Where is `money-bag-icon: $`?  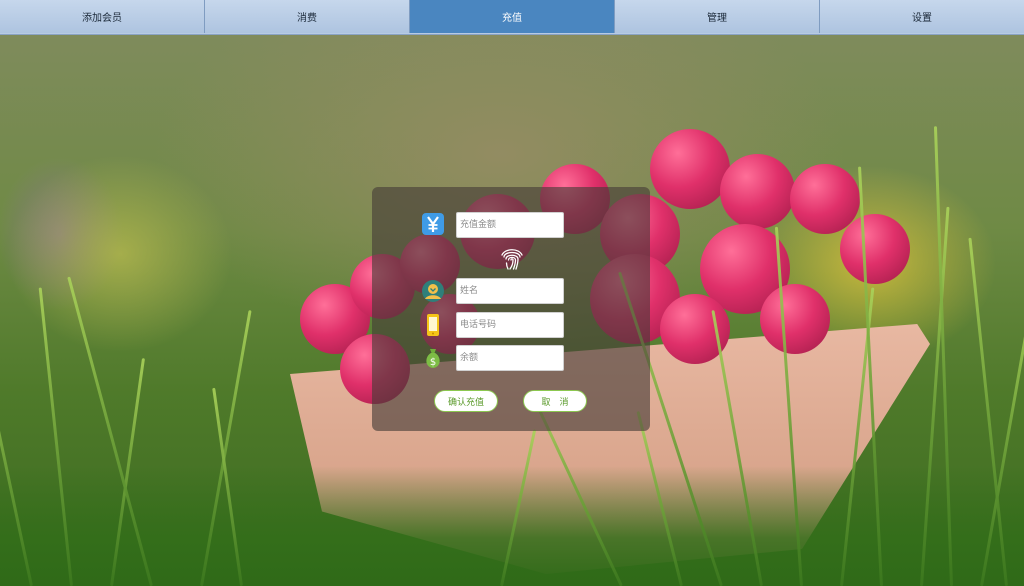 money-bag-icon: $ is located at coordinates (433, 358).